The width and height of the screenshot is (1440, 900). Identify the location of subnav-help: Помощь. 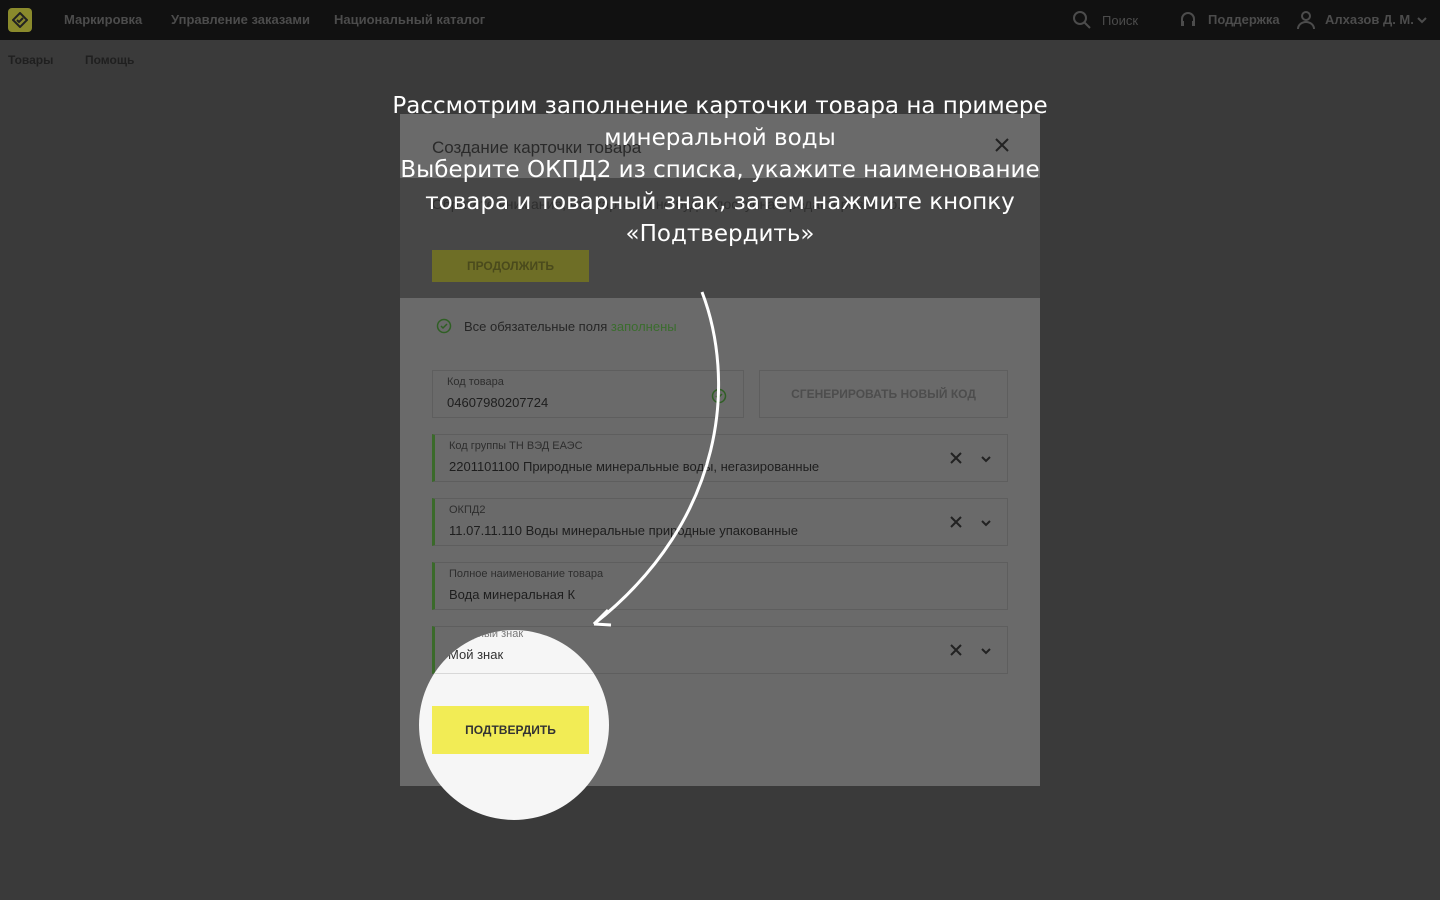
(109, 60).